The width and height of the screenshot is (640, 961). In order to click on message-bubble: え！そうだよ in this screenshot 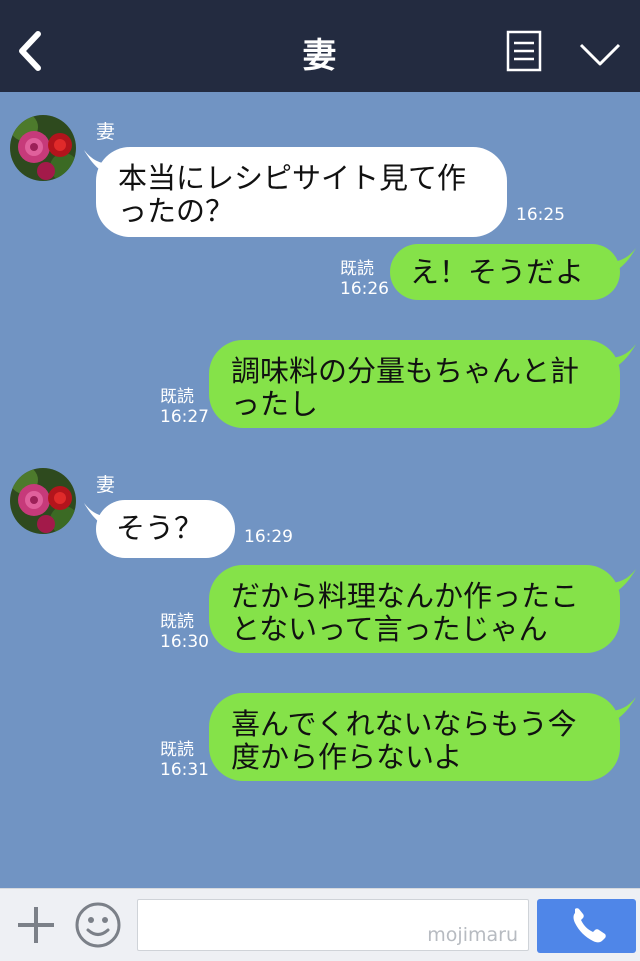, I will do `click(505, 272)`.